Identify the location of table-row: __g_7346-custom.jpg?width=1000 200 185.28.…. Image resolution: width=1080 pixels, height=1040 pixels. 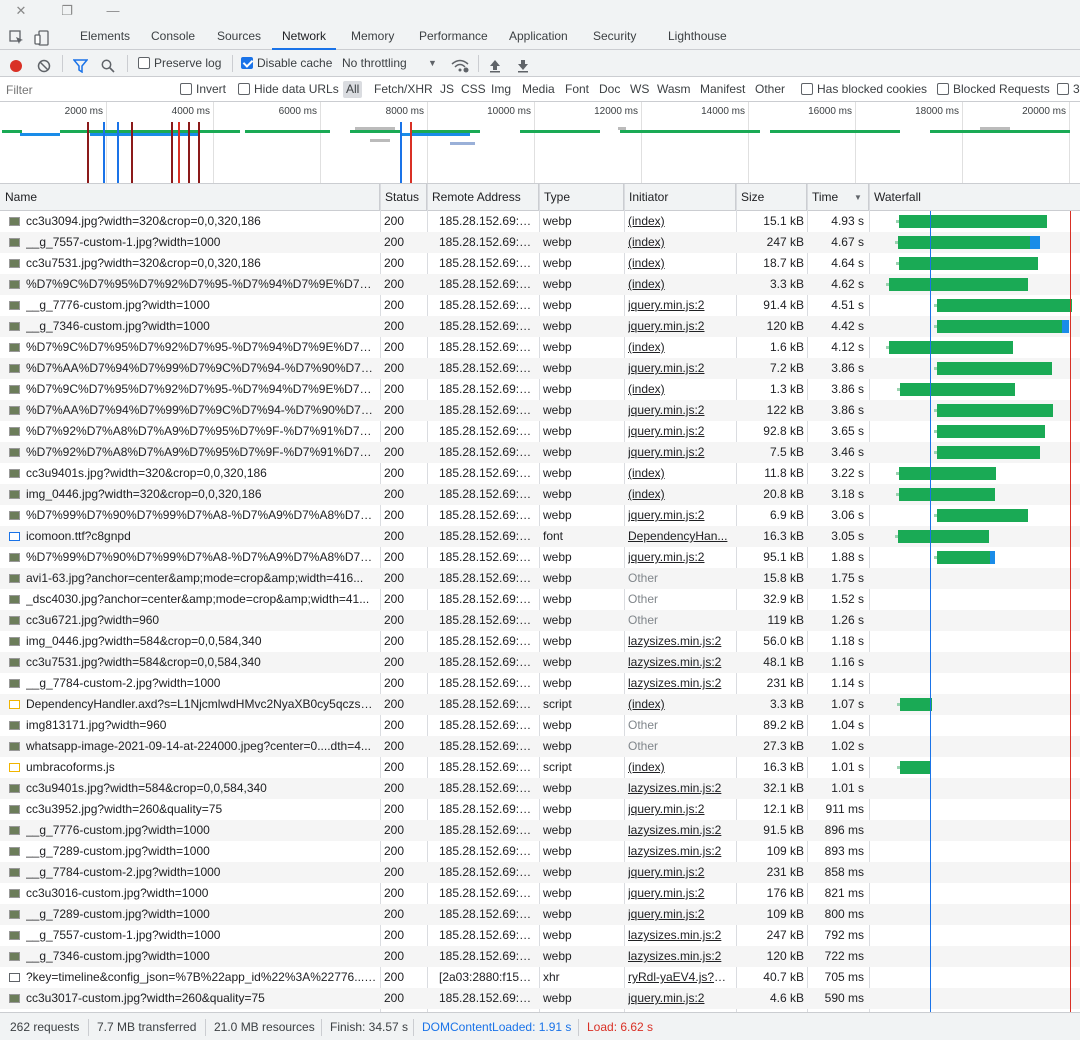
(540, 326).